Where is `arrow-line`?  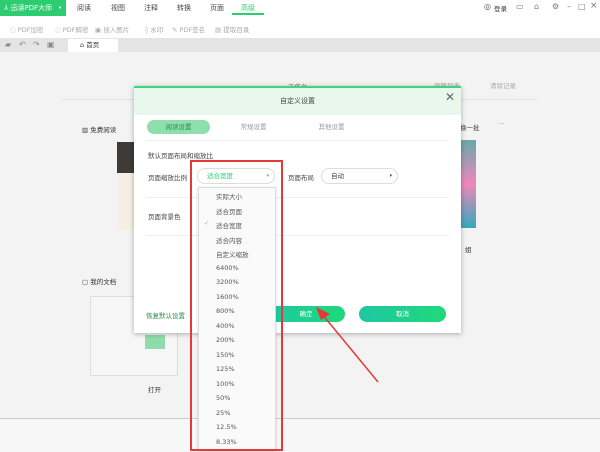 arrow-line is located at coordinates (350, 348).